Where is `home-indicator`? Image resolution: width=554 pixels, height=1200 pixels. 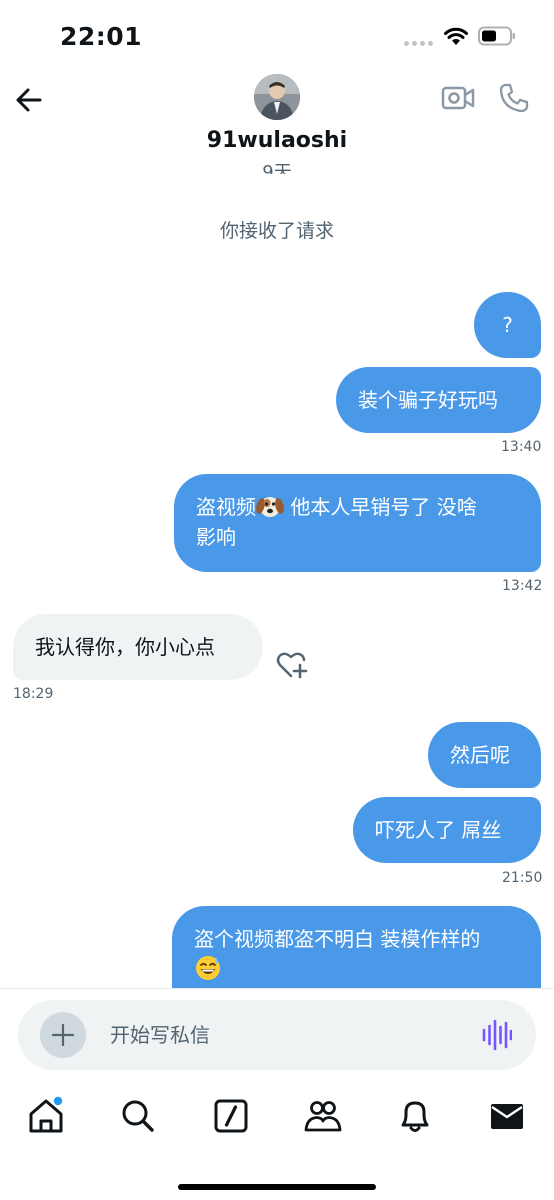 home-indicator is located at coordinates (277, 1187).